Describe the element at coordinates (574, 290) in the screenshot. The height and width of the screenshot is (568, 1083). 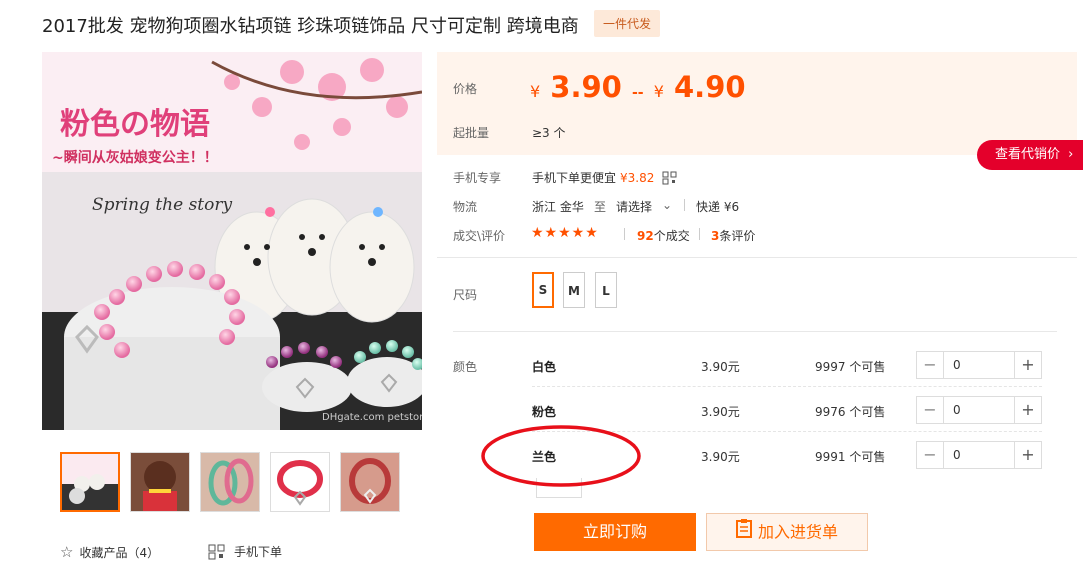
I see `size-option-m: M` at that location.